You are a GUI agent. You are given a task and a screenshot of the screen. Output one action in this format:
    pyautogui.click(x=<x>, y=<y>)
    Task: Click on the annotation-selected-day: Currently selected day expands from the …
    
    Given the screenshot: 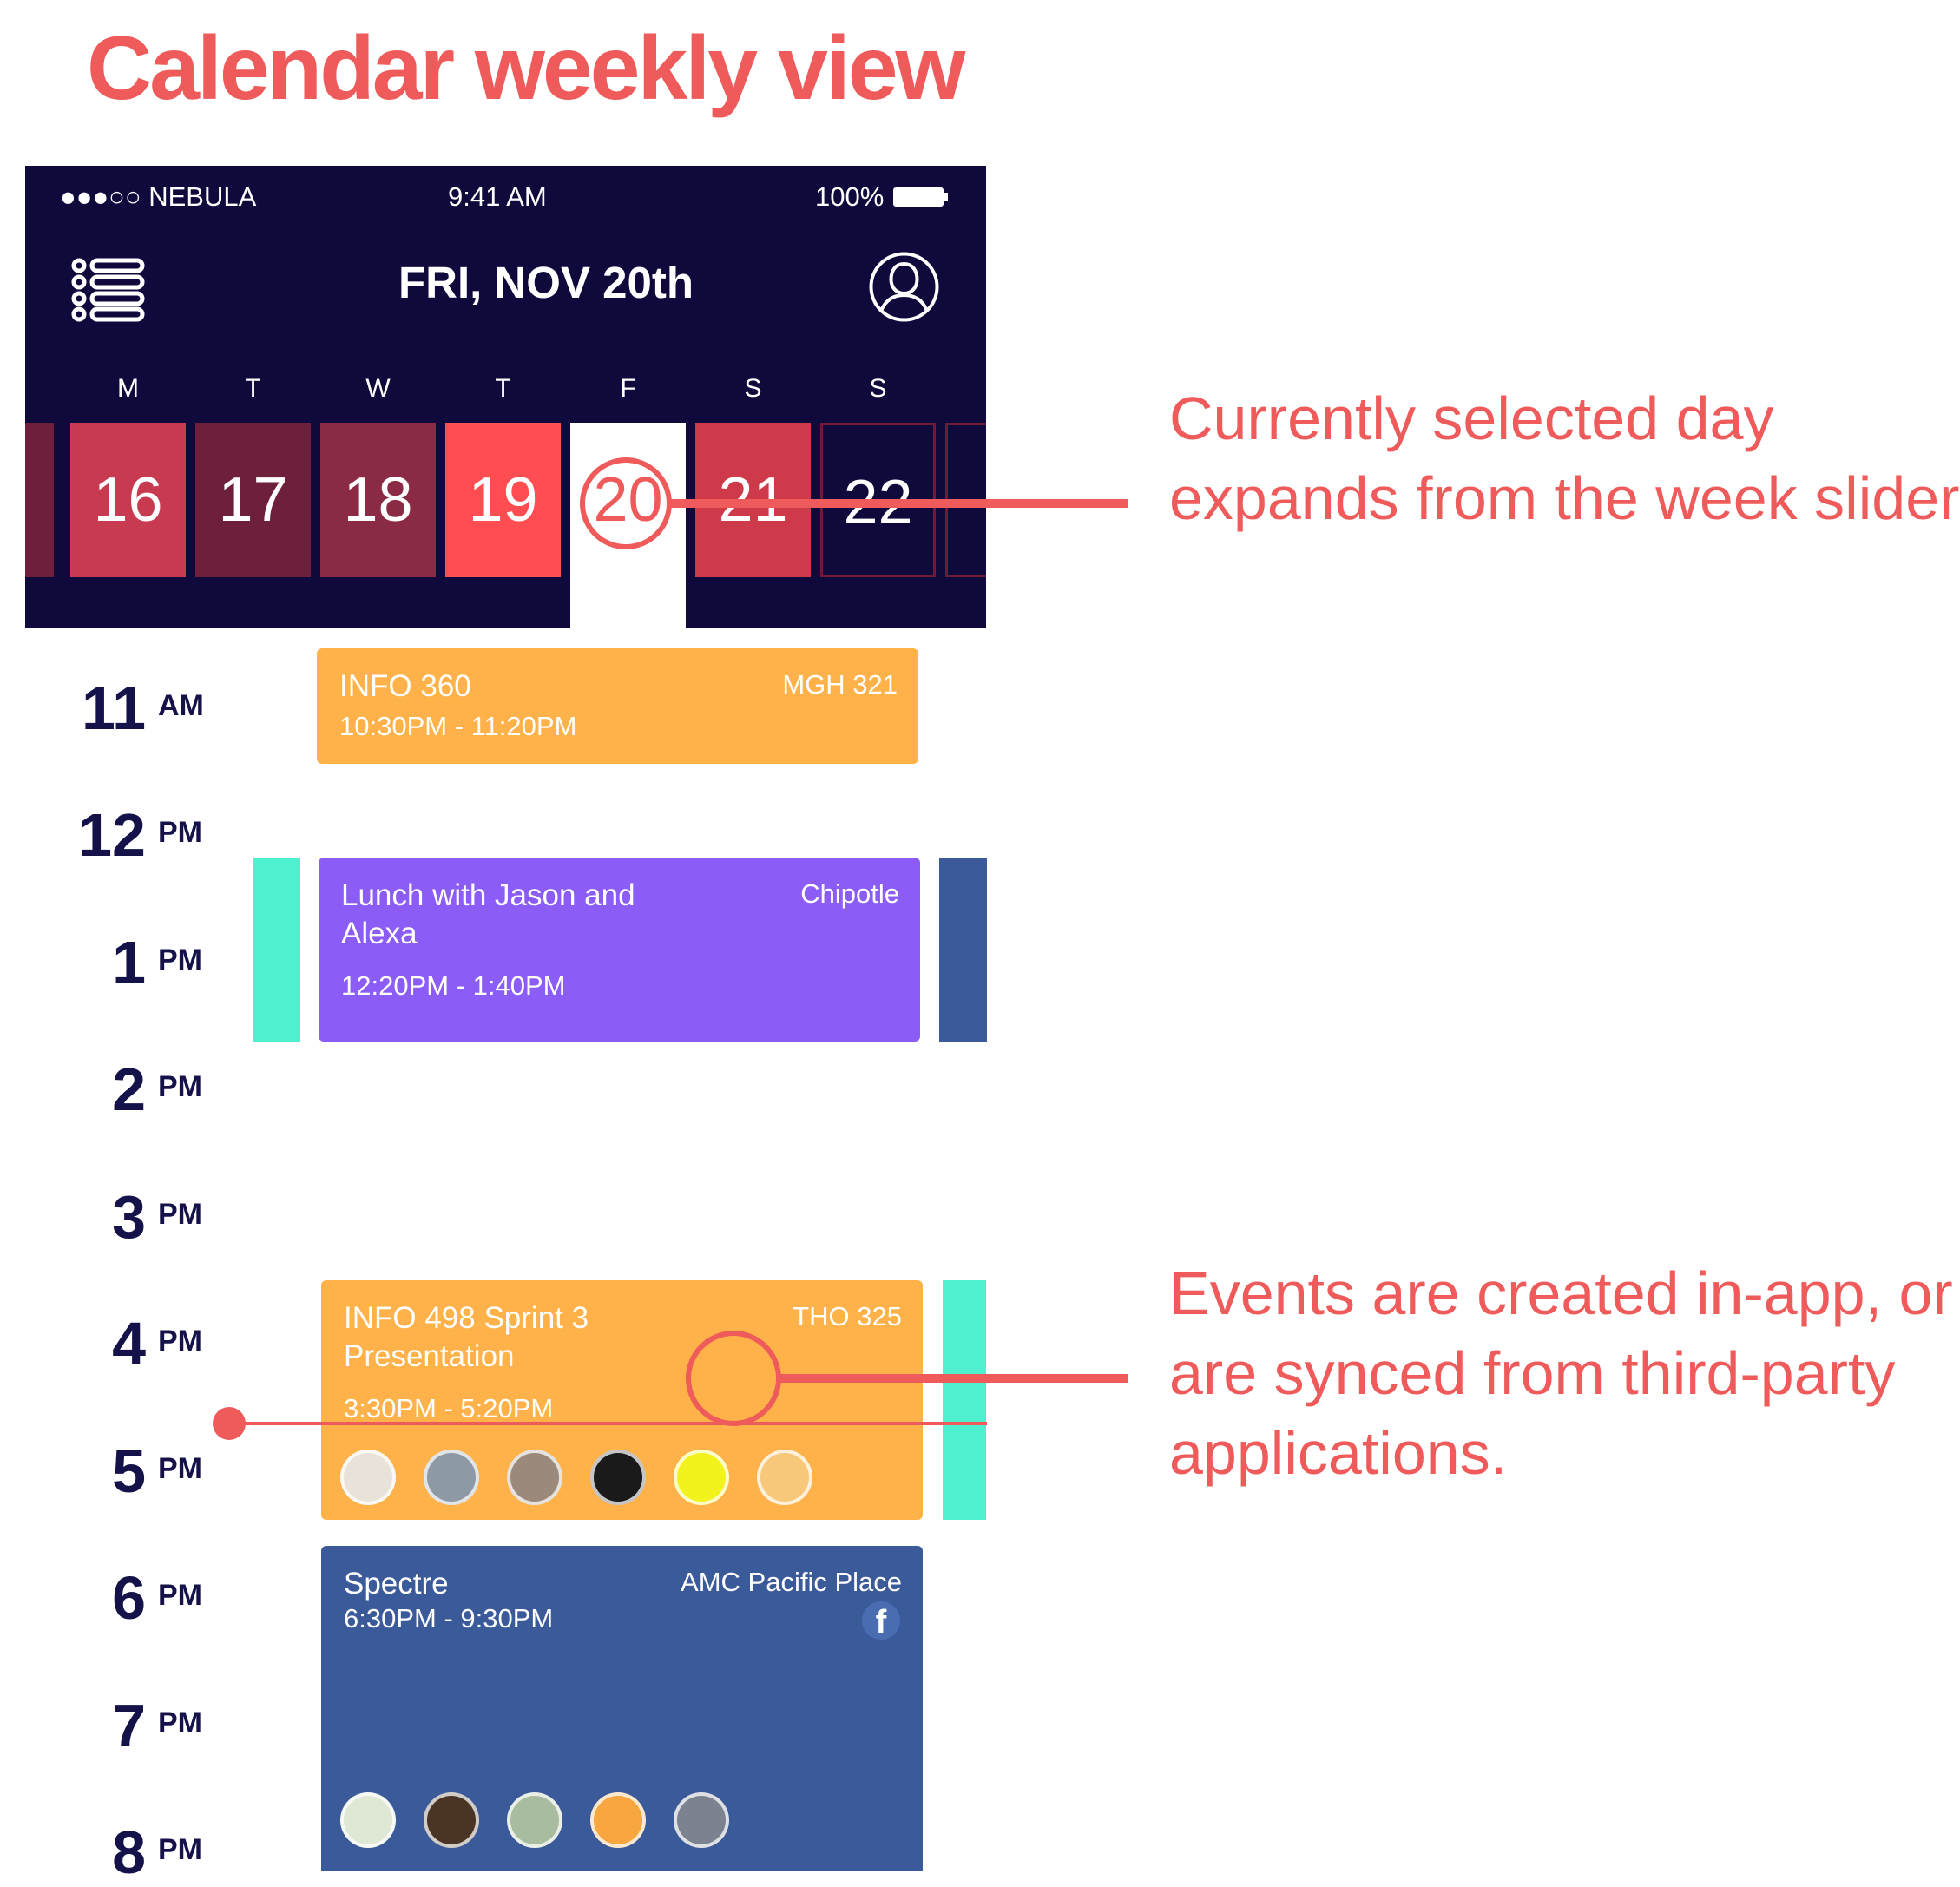 What is the action you would take?
    pyautogui.click(x=1564, y=458)
    